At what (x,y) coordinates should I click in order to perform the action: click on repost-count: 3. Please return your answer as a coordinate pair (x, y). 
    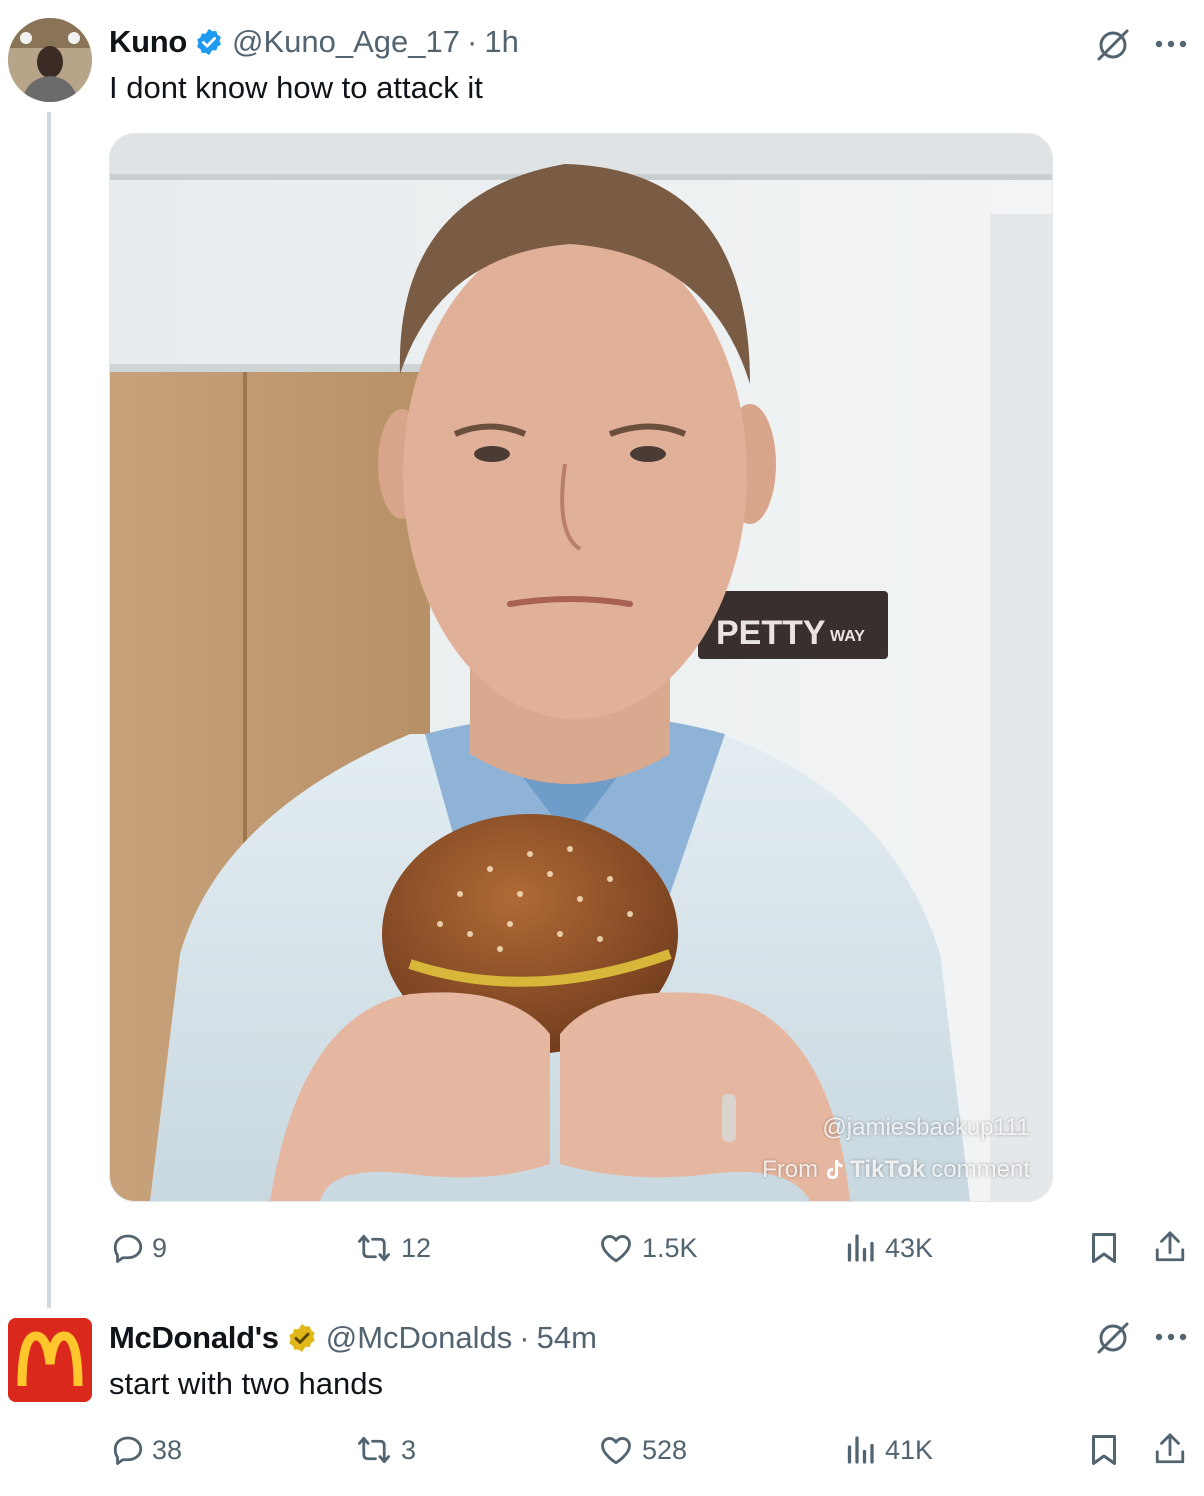
    Looking at the image, I should click on (409, 1449).